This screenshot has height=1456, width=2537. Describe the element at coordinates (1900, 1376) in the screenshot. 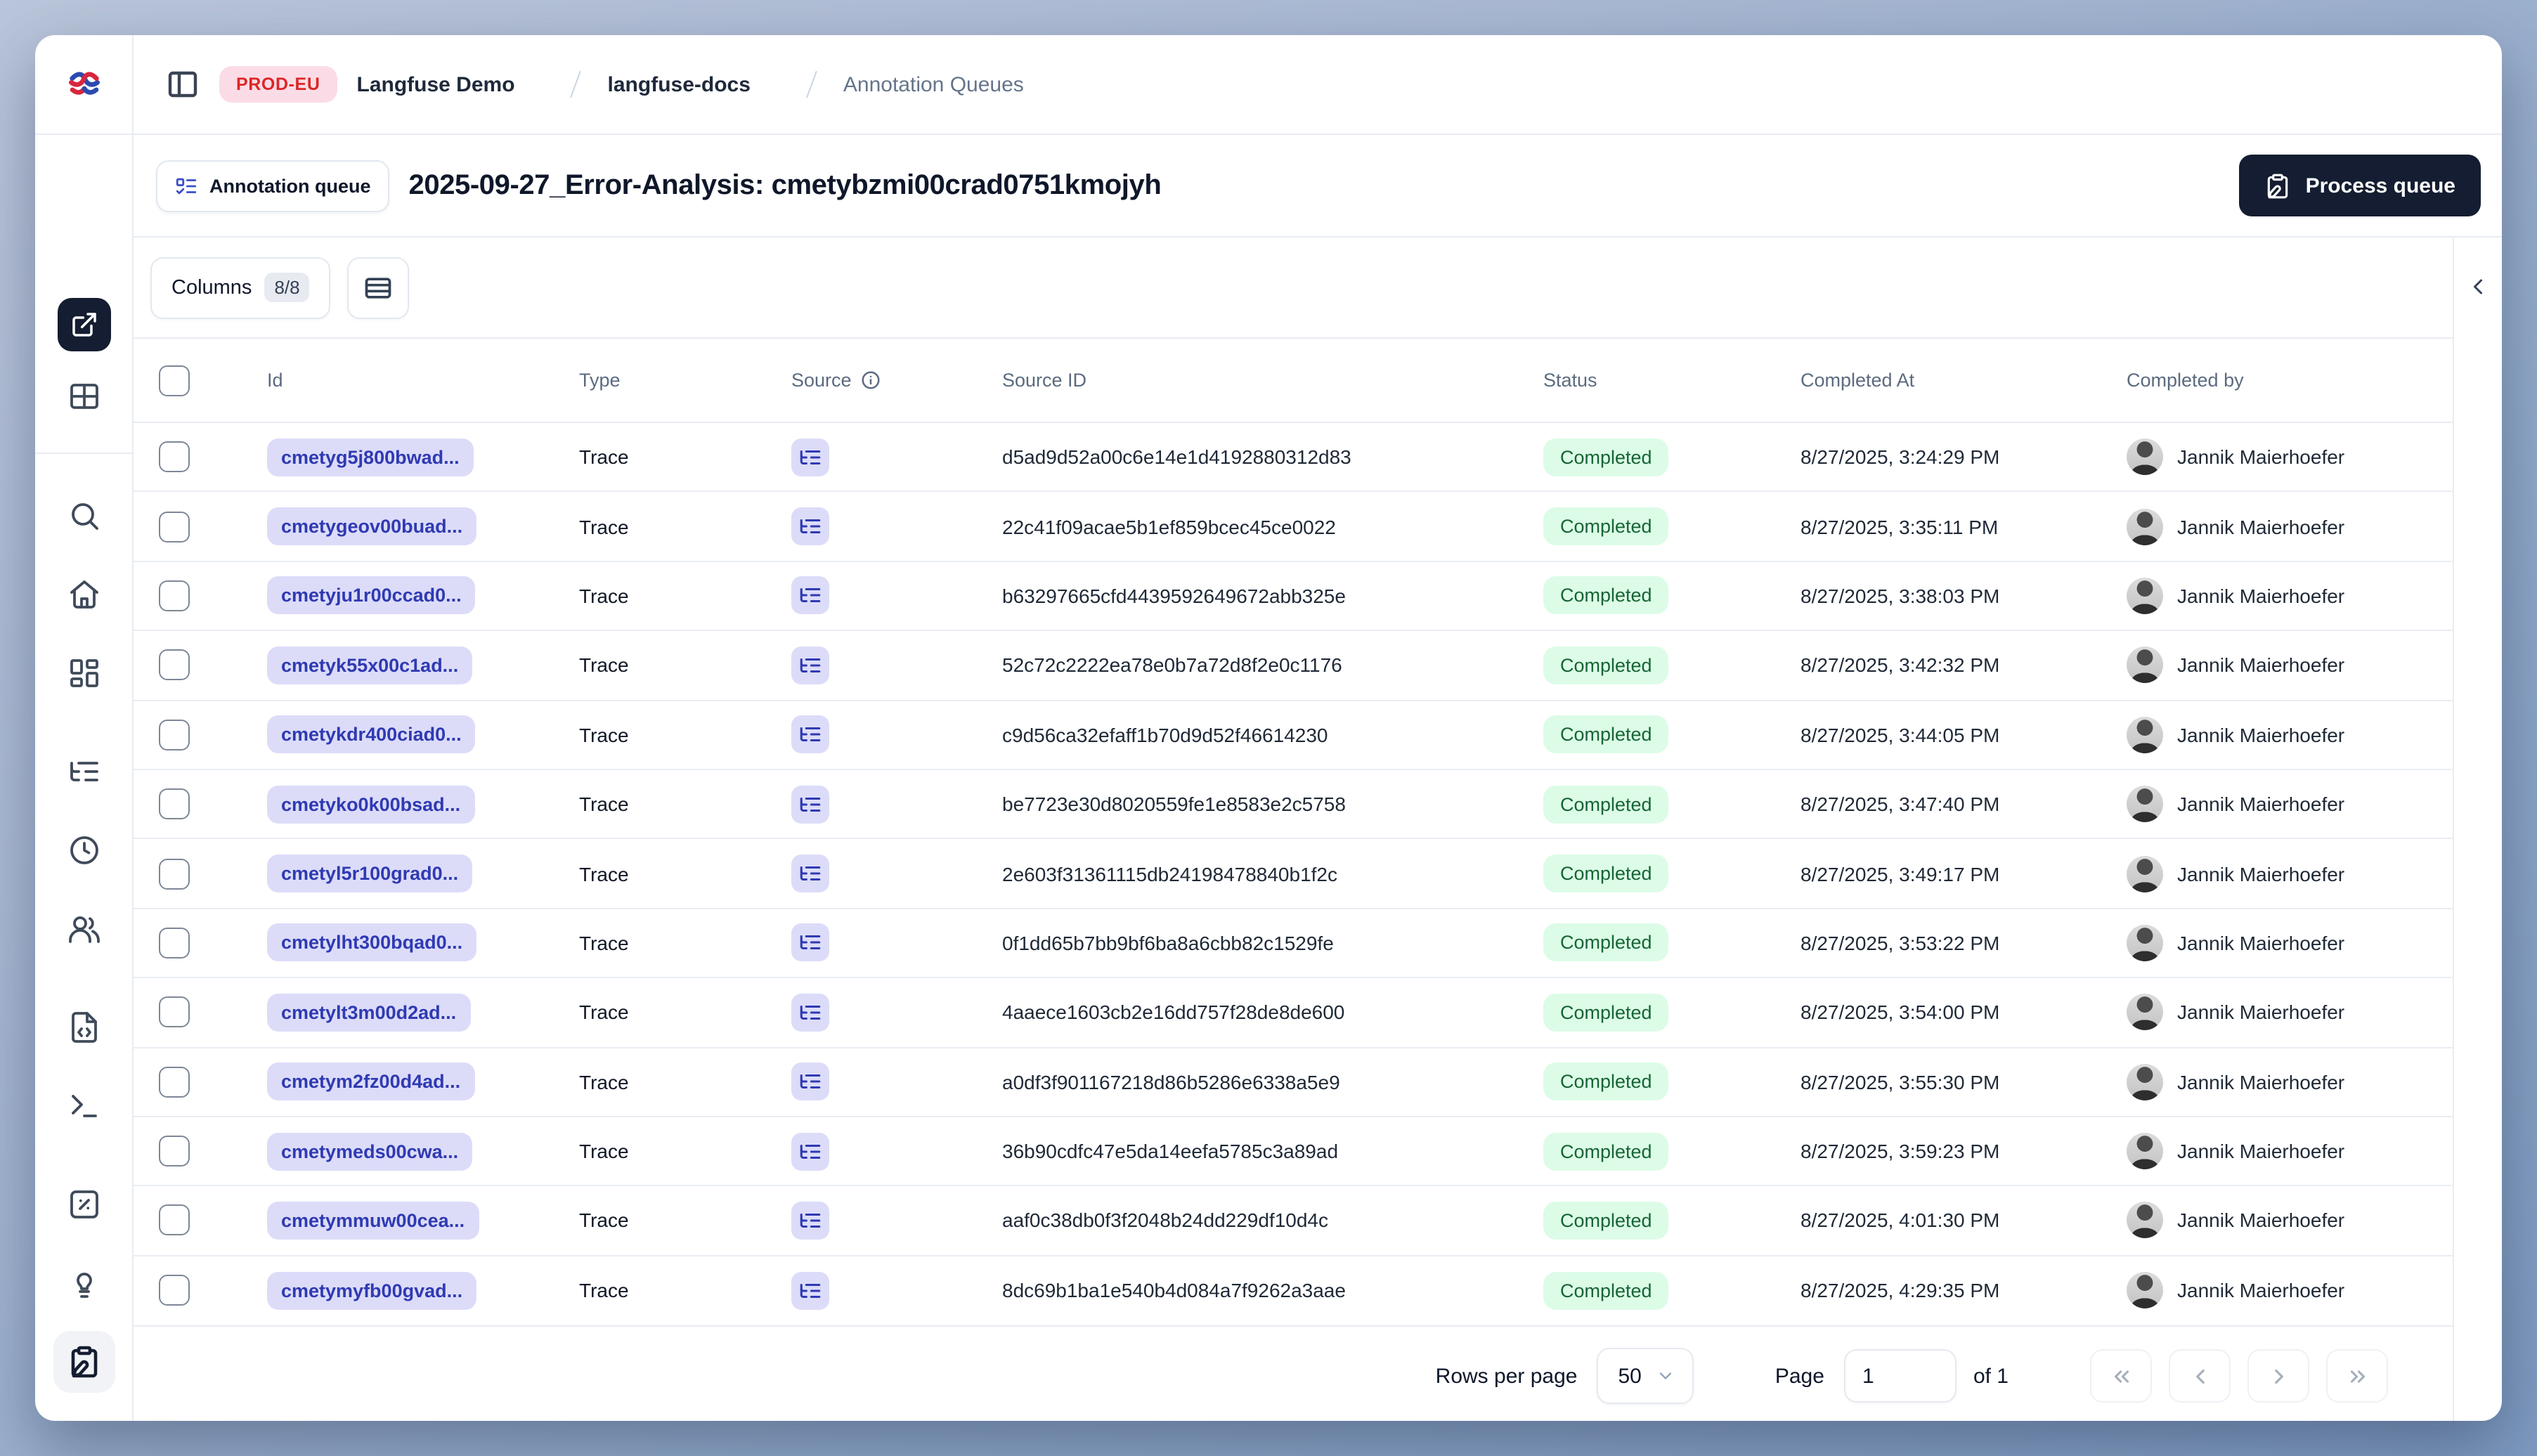

I see `page-number-input` at that location.